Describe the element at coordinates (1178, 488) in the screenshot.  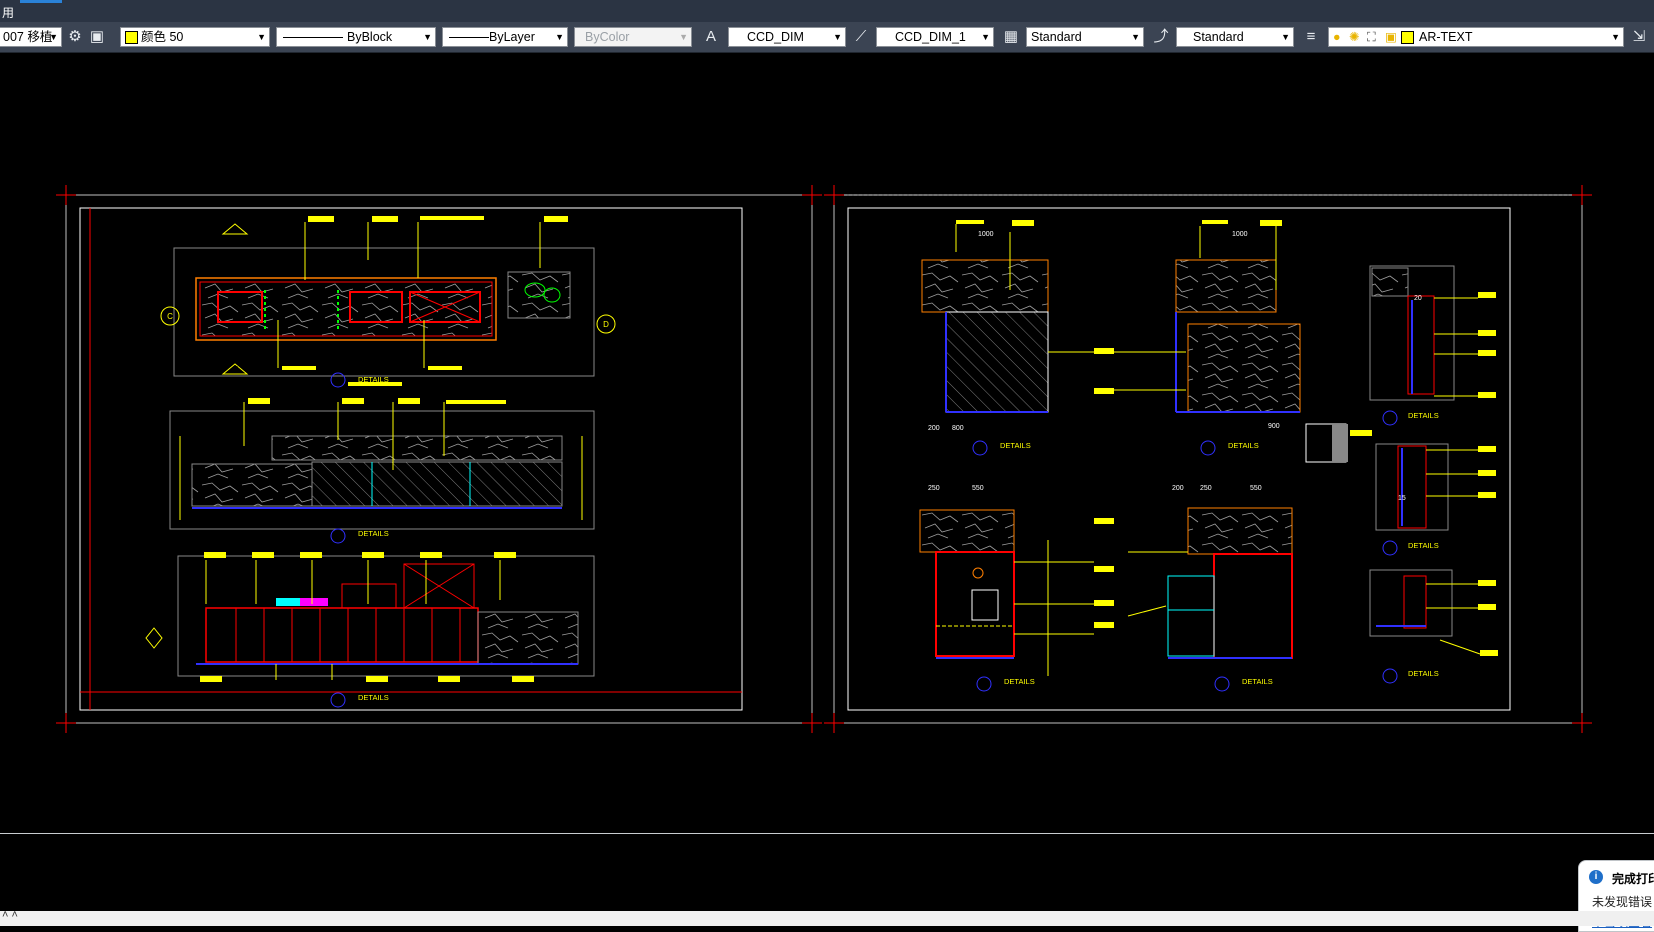
I see `detail-f-dim-1: 200` at that location.